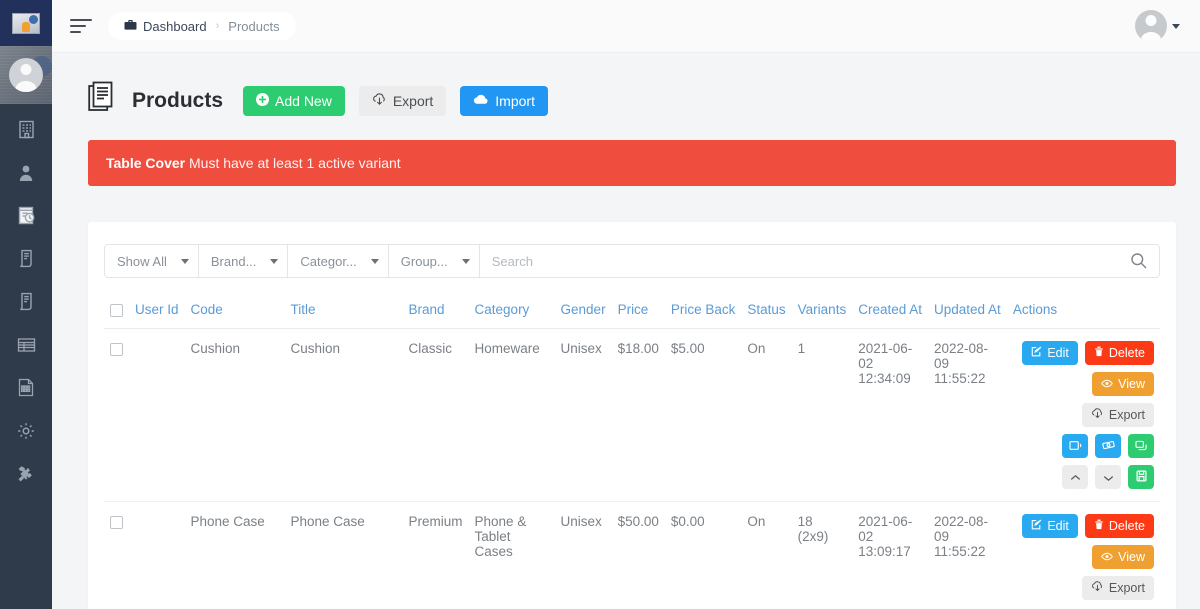  What do you see at coordinates (263, 100) in the screenshot?
I see `plus-circle-icon` at bounding box center [263, 100].